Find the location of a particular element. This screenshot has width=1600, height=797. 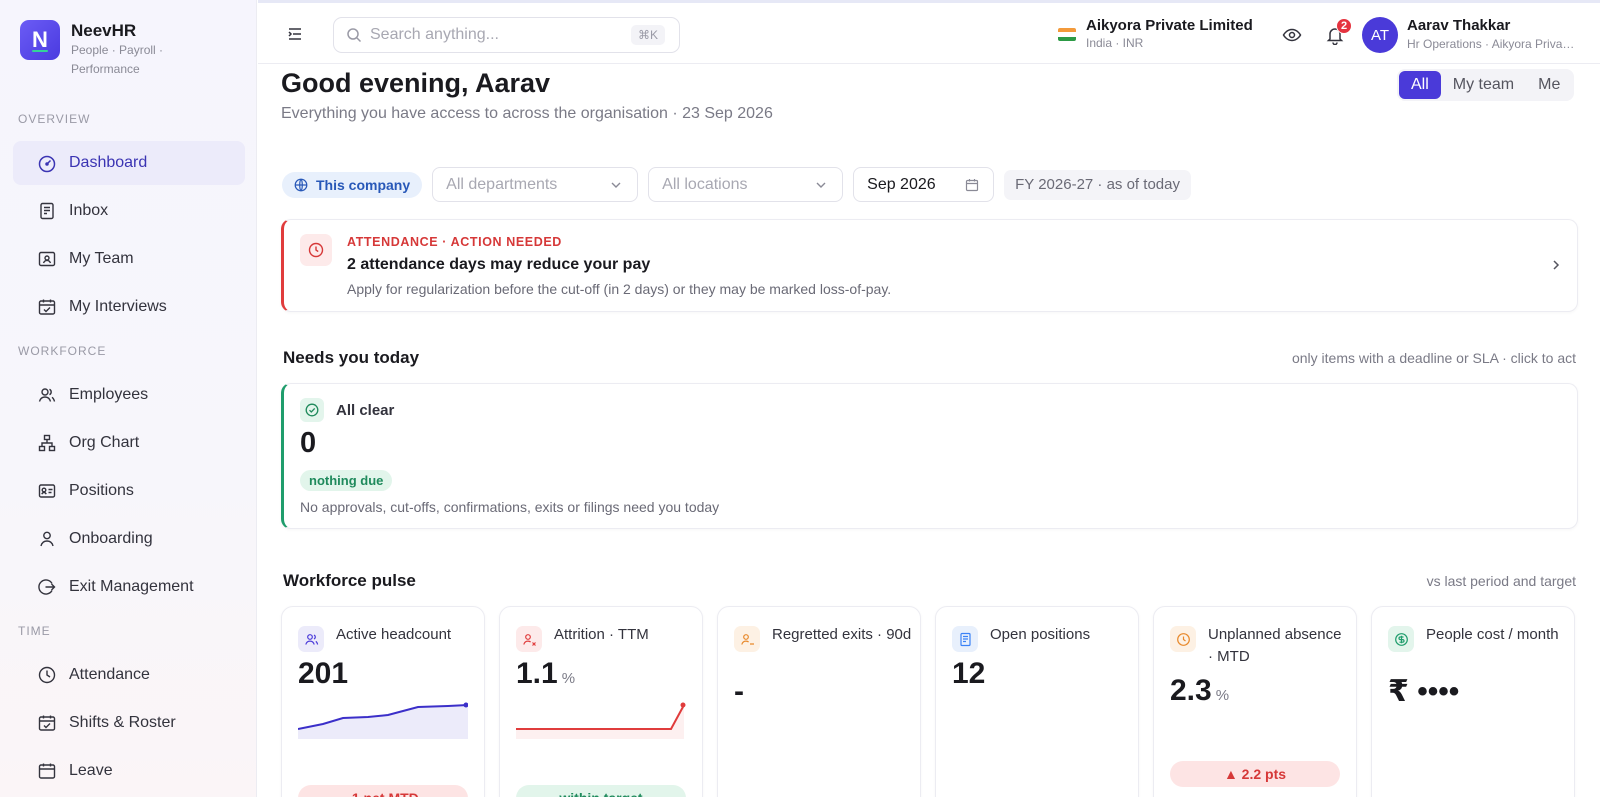

org-chart-icon is located at coordinates (47, 443).